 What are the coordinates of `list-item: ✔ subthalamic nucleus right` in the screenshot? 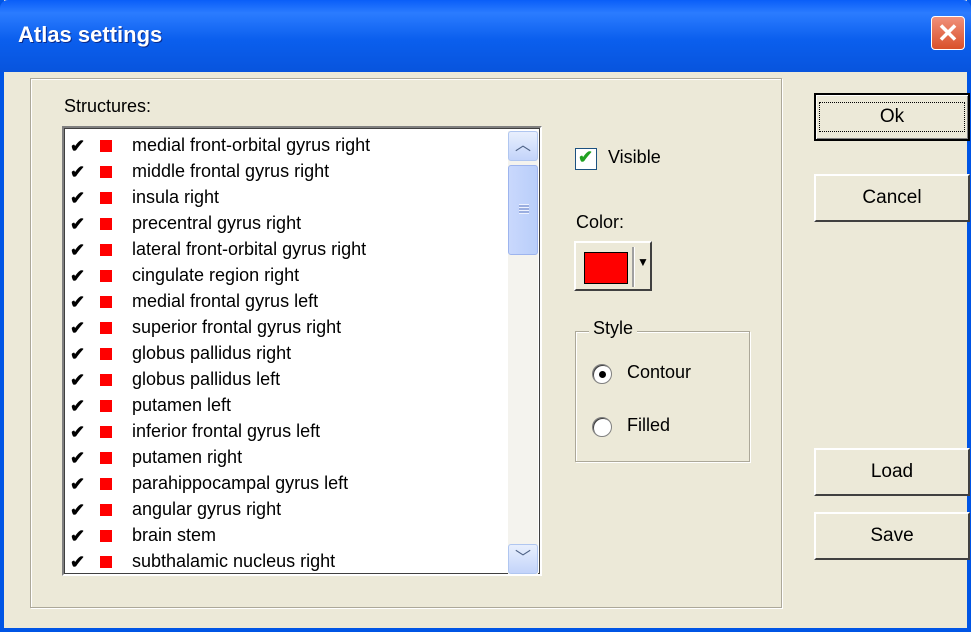 It's located at (287, 562).